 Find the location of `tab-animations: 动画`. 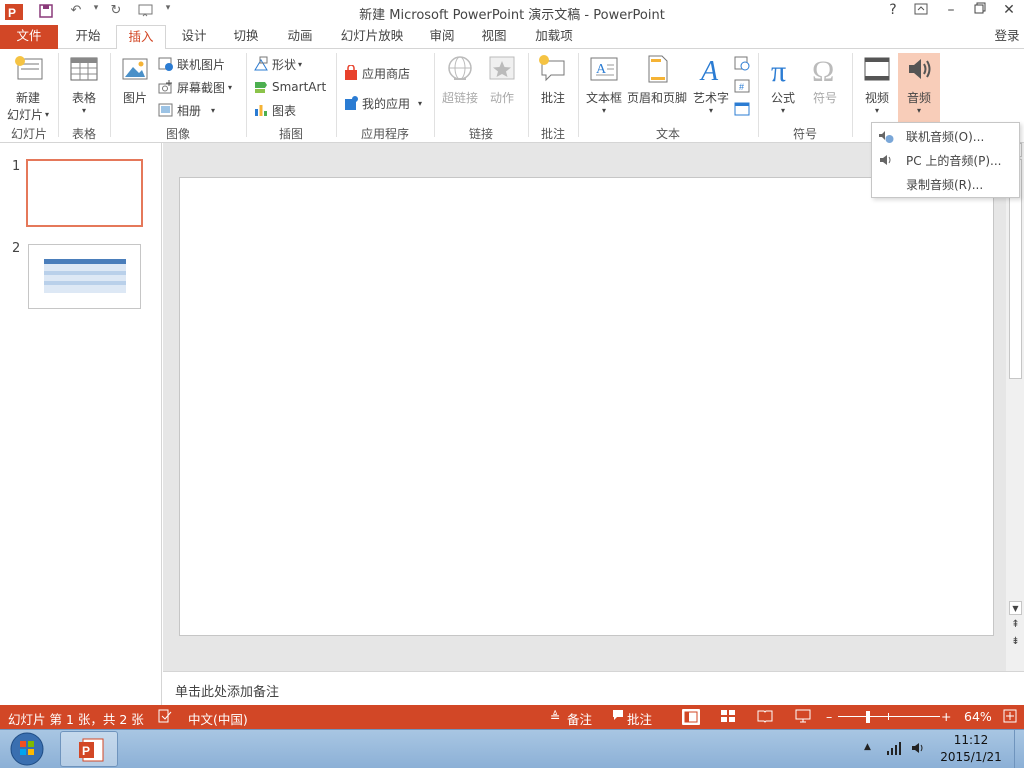

tab-animations: 动画 is located at coordinates (300, 37).